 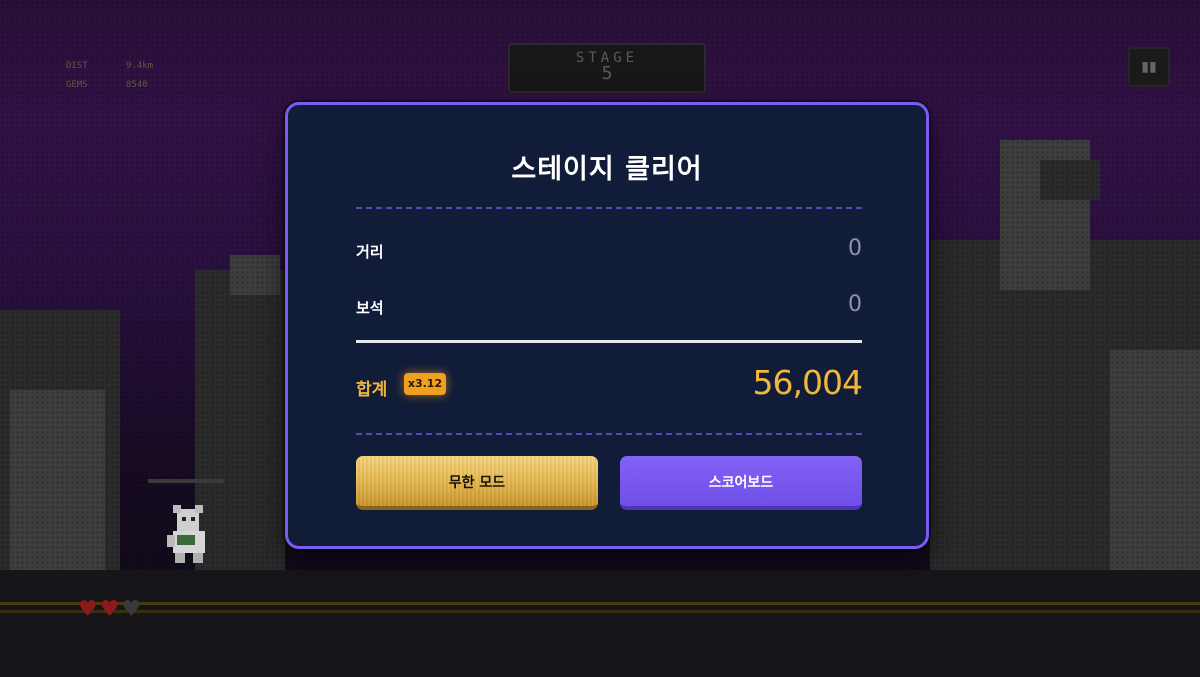 What do you see at coordinates (187, 535) in the screenshot?
I see `player-character` at bounding box center [187, 535].